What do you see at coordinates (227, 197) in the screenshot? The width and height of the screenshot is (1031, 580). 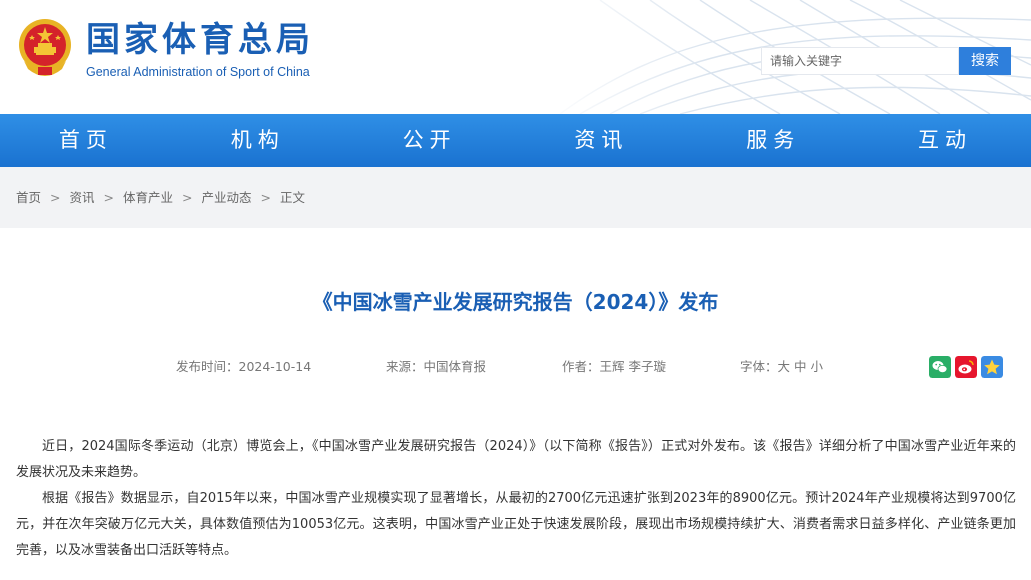 I see `breadcrumb-industry-news: 产业动态` at bounding box center [227, 197].